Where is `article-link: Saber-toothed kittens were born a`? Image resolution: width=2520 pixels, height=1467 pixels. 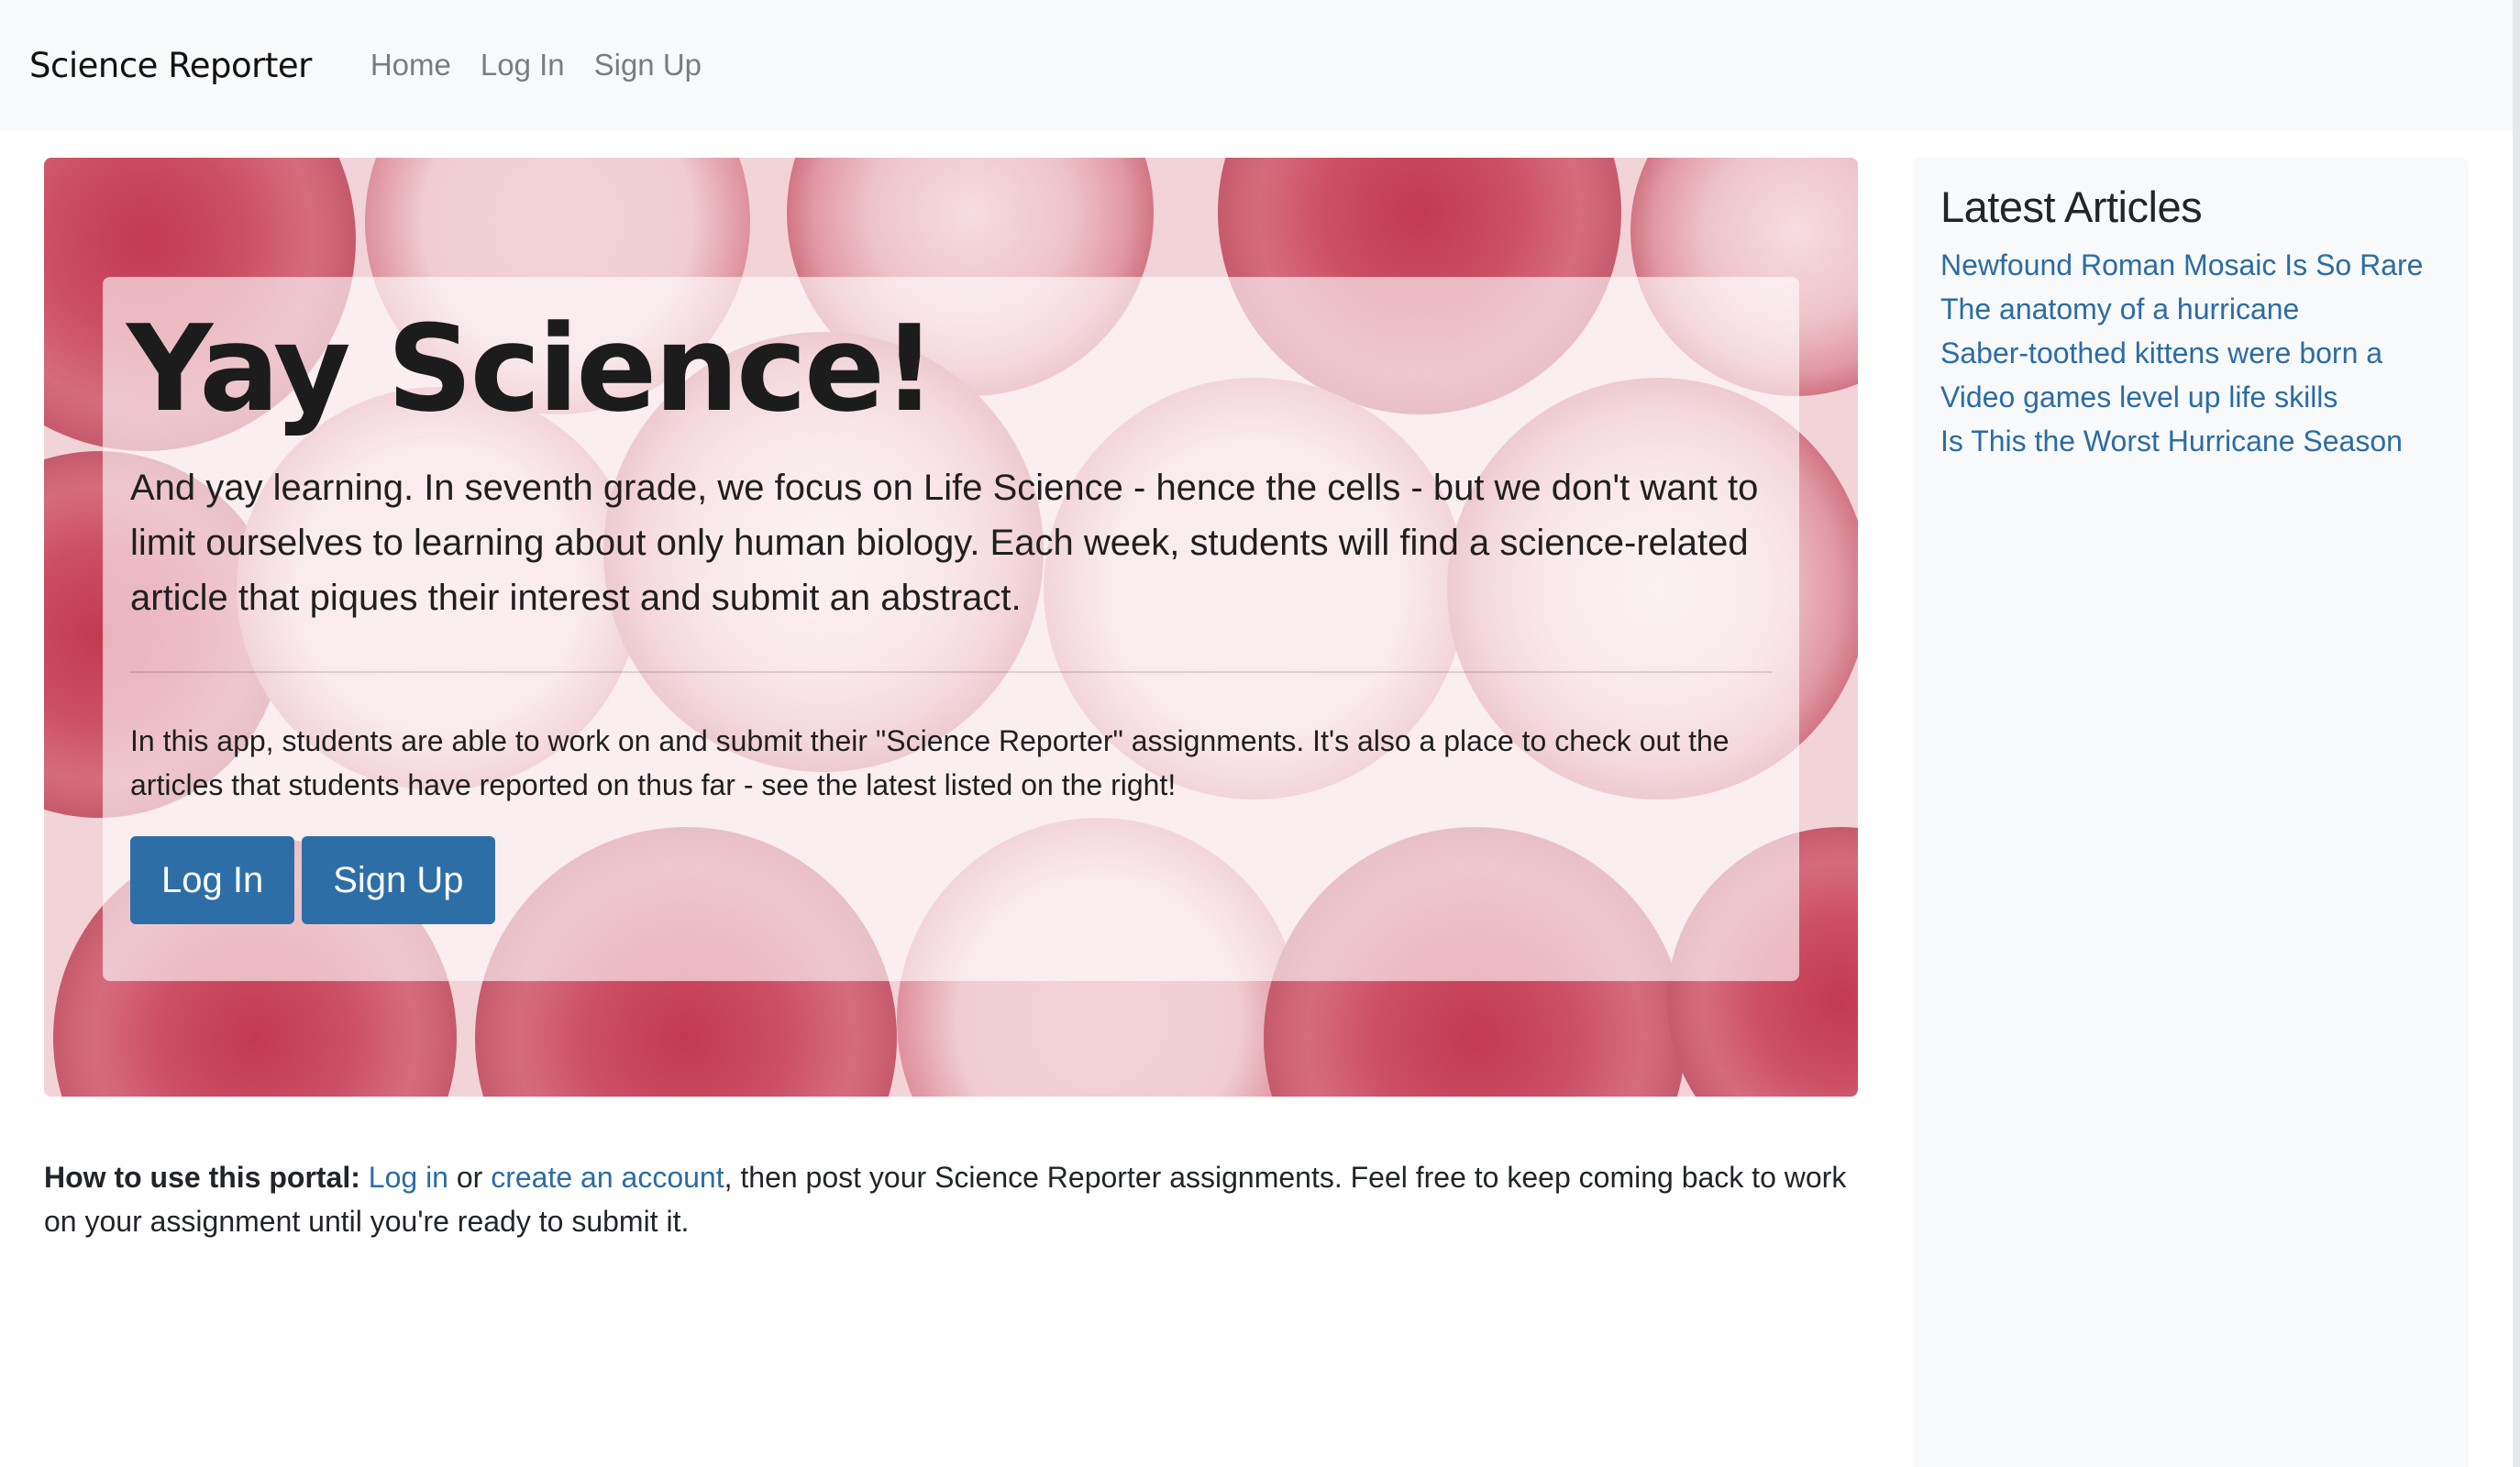 article-link: Saber-toothed kittens were born a is located at coordinates (2190, 353).